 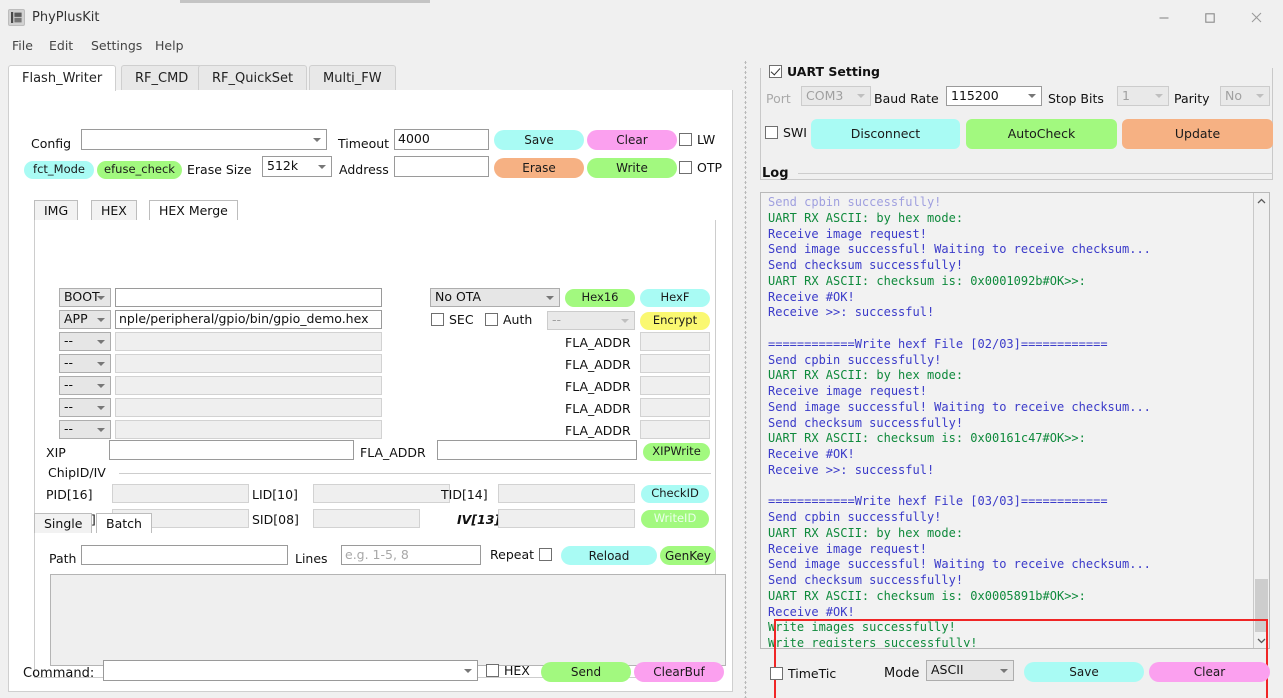 I want to click on disconnect-button: Disconnect, so click(x=885, y=134).